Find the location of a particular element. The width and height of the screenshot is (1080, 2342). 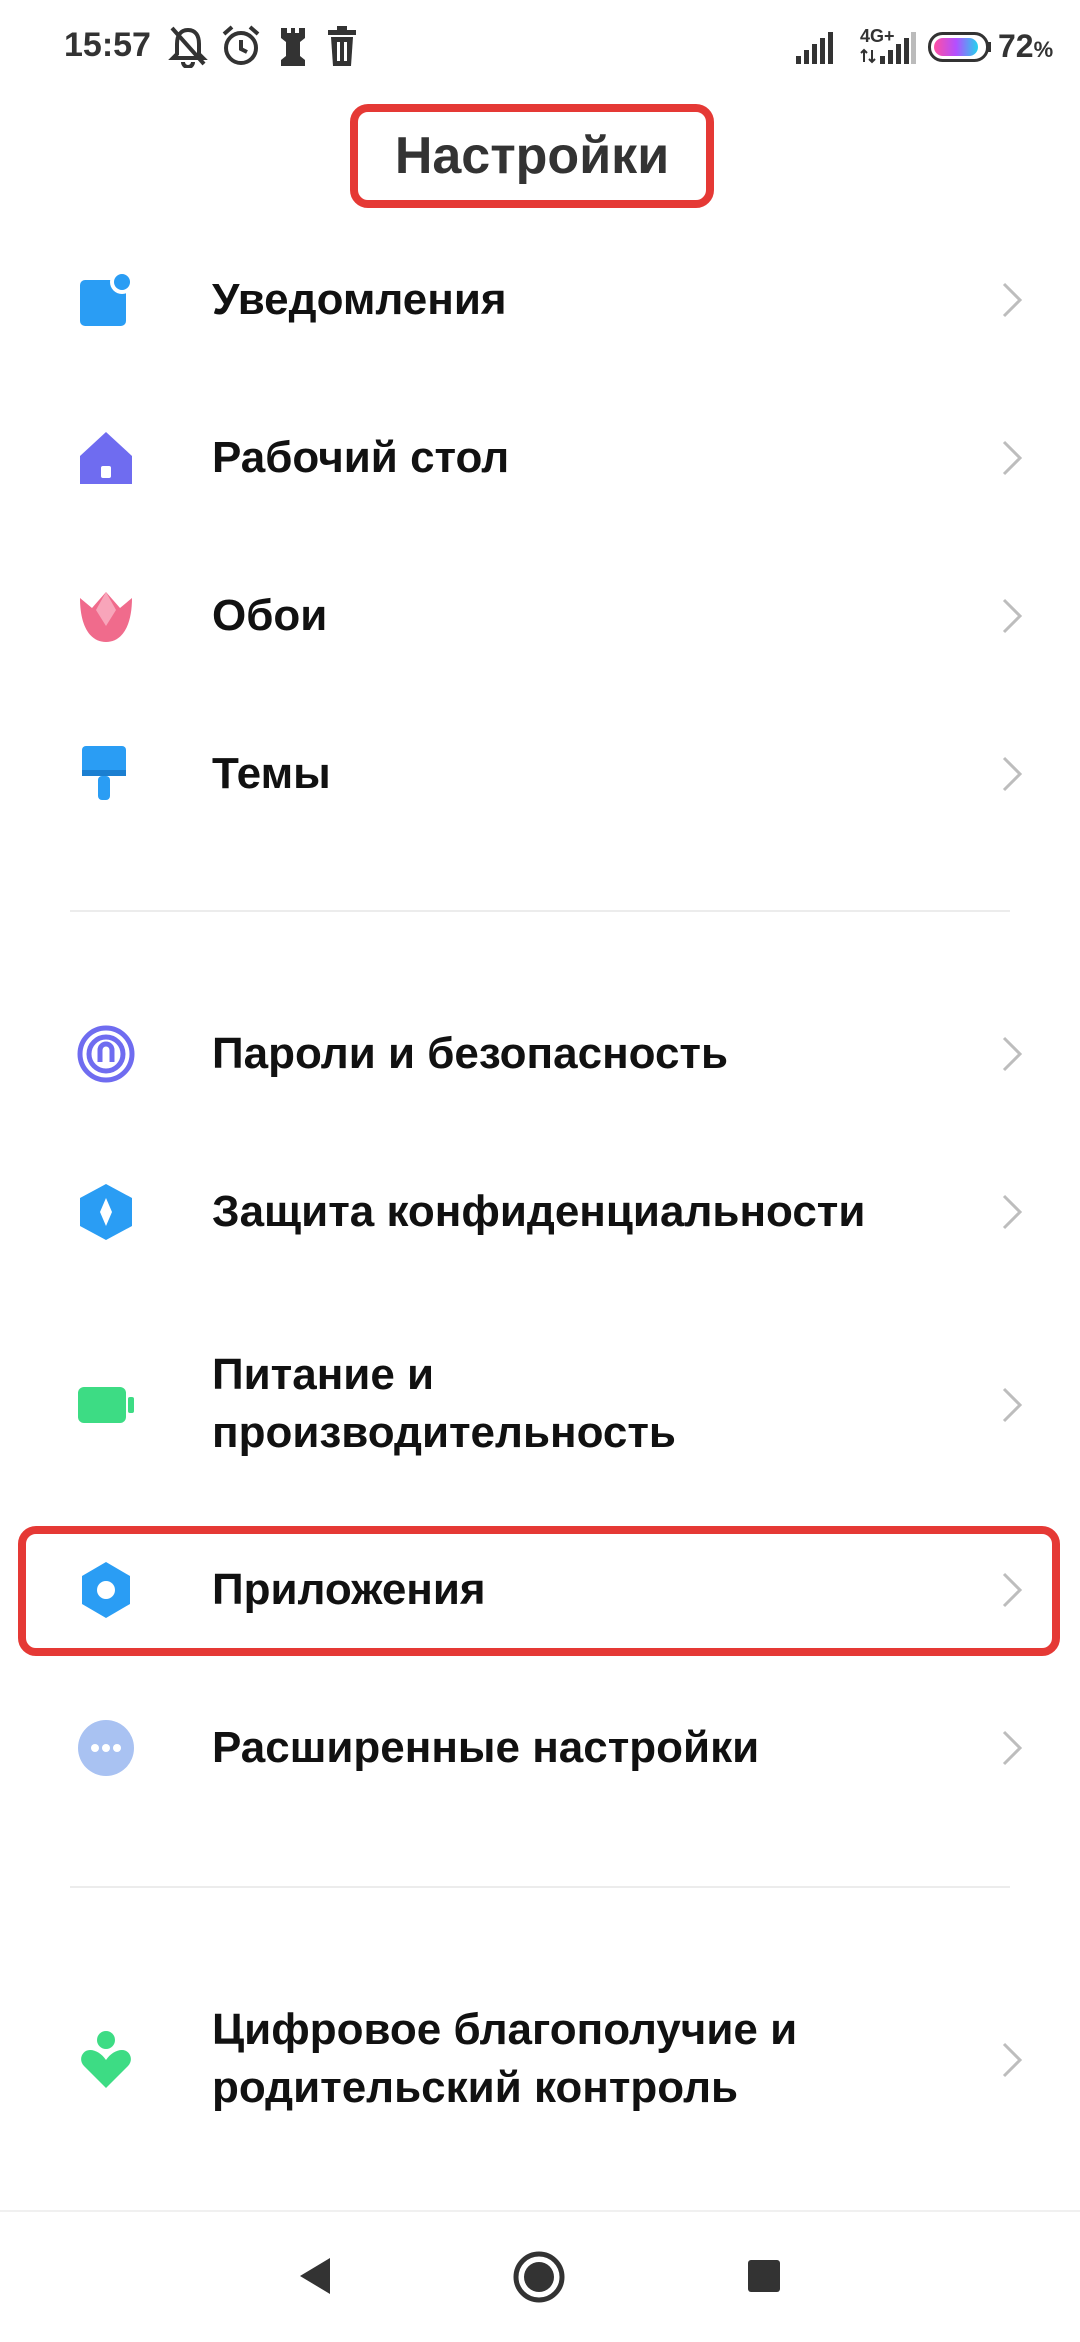

home-icon is located at coordinates (106, 458).